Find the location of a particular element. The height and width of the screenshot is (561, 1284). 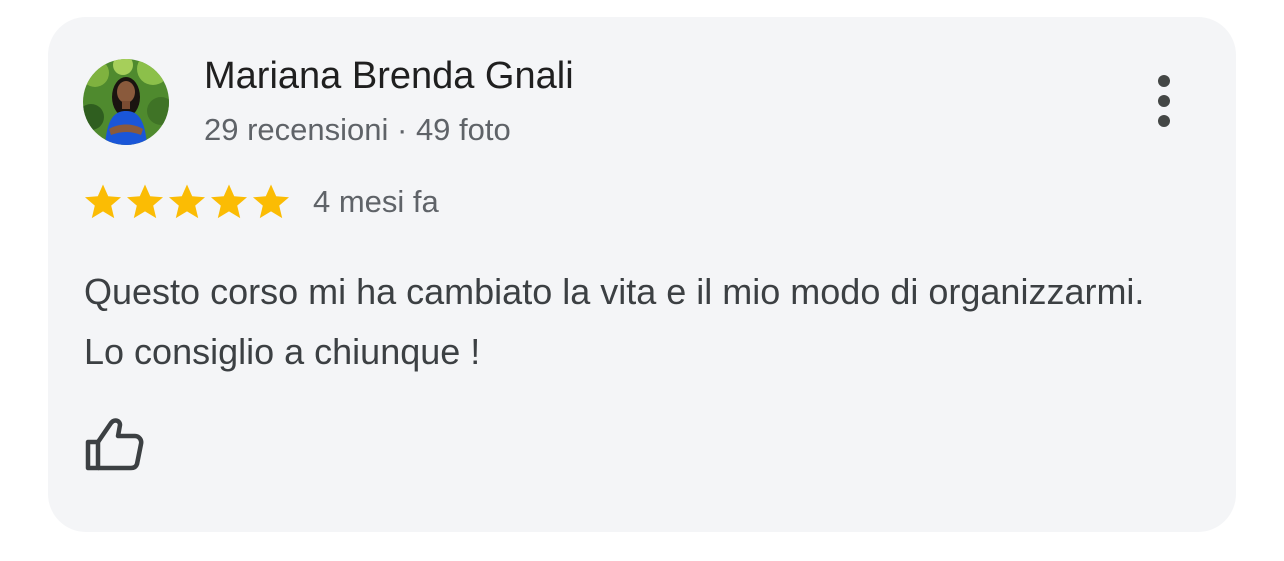

more-vertical-icon is located at coordinates (1164, 81).